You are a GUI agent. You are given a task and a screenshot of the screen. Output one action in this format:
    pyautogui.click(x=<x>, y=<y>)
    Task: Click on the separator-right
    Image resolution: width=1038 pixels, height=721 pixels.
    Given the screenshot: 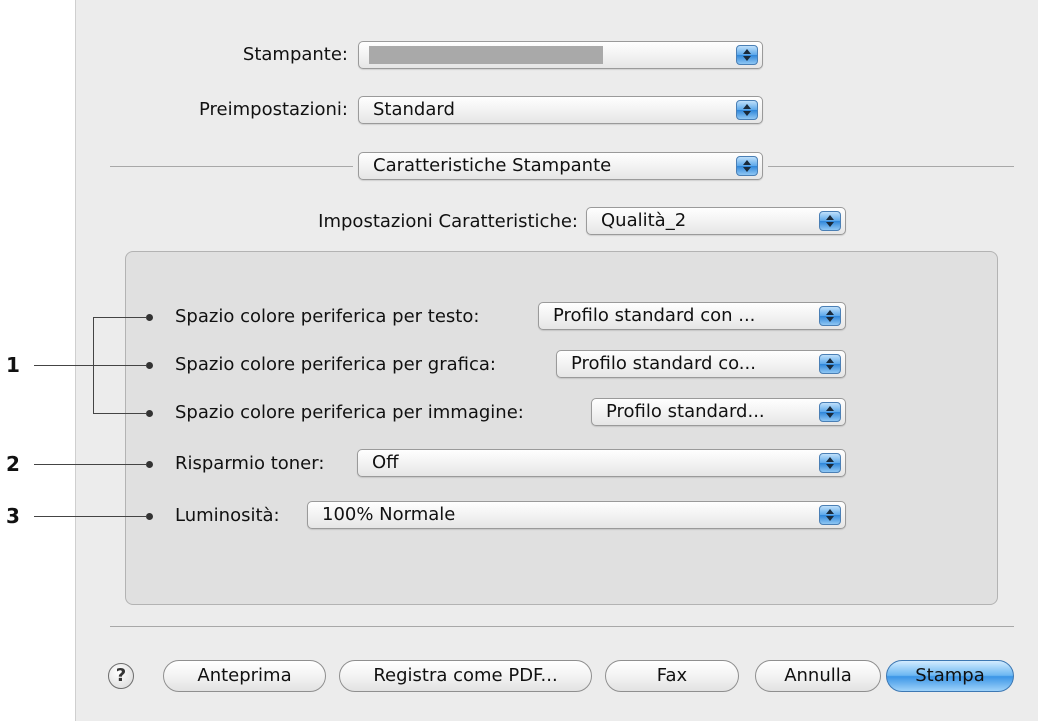 What is the action you would take?
    pyautogui.click(x=891, y=166)
    